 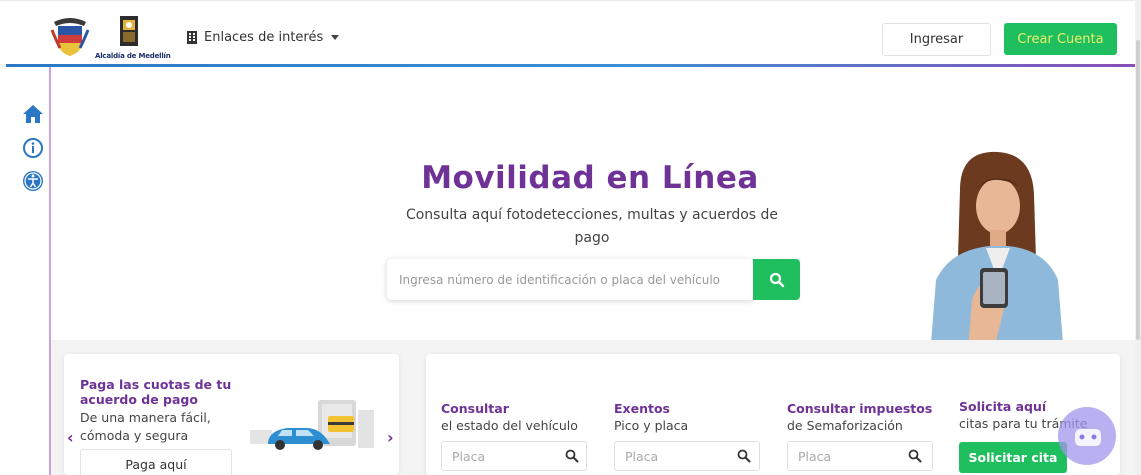 What do you see at coordinates (509, 425) in the screenshot?
I see `consultar-subtitle: el estado del vehículo` at bounding box center [509, 425].